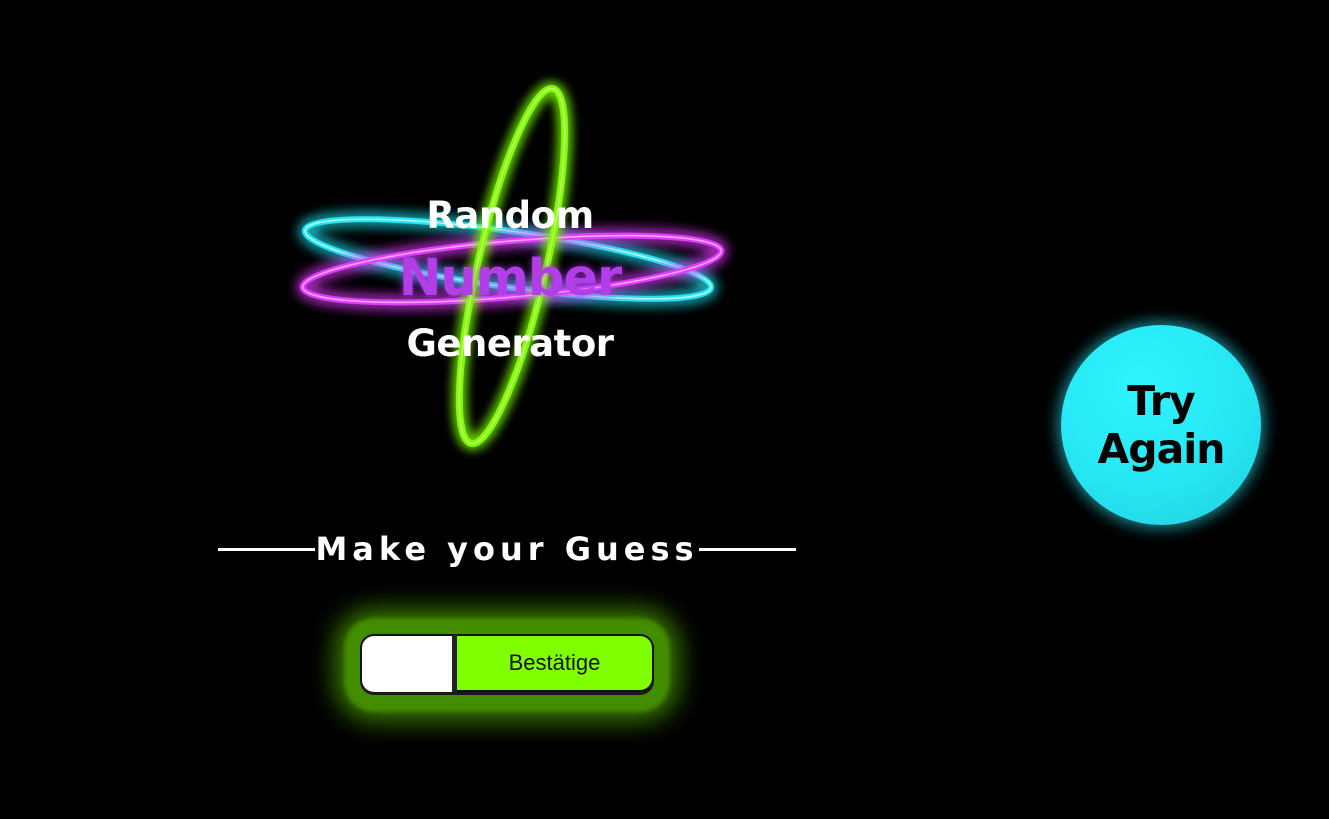  What do you see at coordinates (1161, 425) in the screenshot?
I see `try-again-button: Try Again` at bounding box center [1161, 425].